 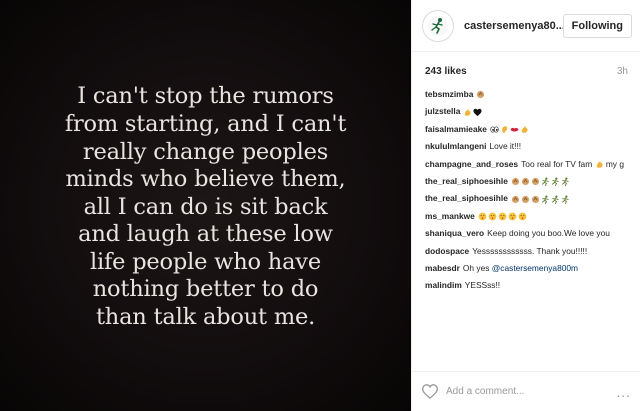 What do you see at coordinates (447, 251) in the screenshot?
I see `comment-username: dodospace` at bounding box center [447, 251].